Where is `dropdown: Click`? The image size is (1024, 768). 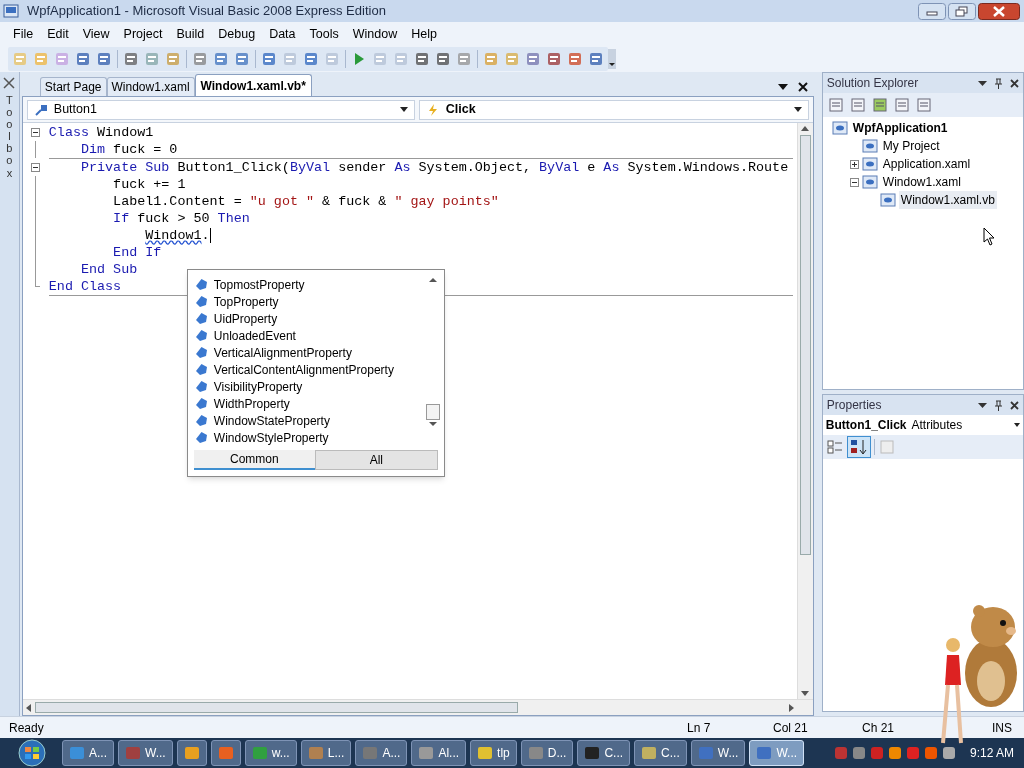
dropdown: Click is located at coordinates (613, 109).